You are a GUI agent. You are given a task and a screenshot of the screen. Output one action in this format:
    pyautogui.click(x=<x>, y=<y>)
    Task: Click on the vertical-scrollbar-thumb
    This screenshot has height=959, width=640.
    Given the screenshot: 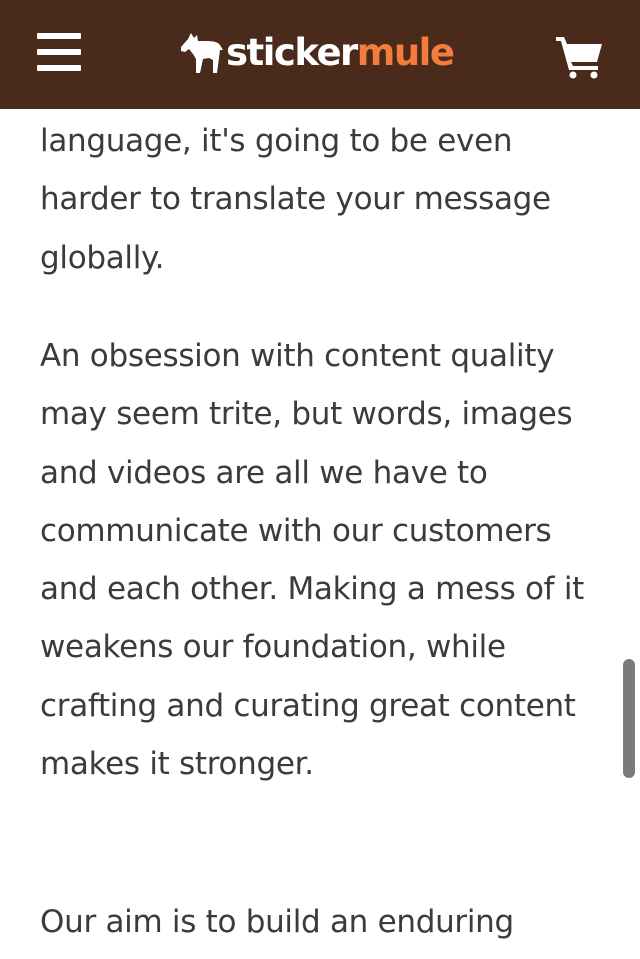 What is the action you would take?
    pyautogui.click(x=629, y=718)
    